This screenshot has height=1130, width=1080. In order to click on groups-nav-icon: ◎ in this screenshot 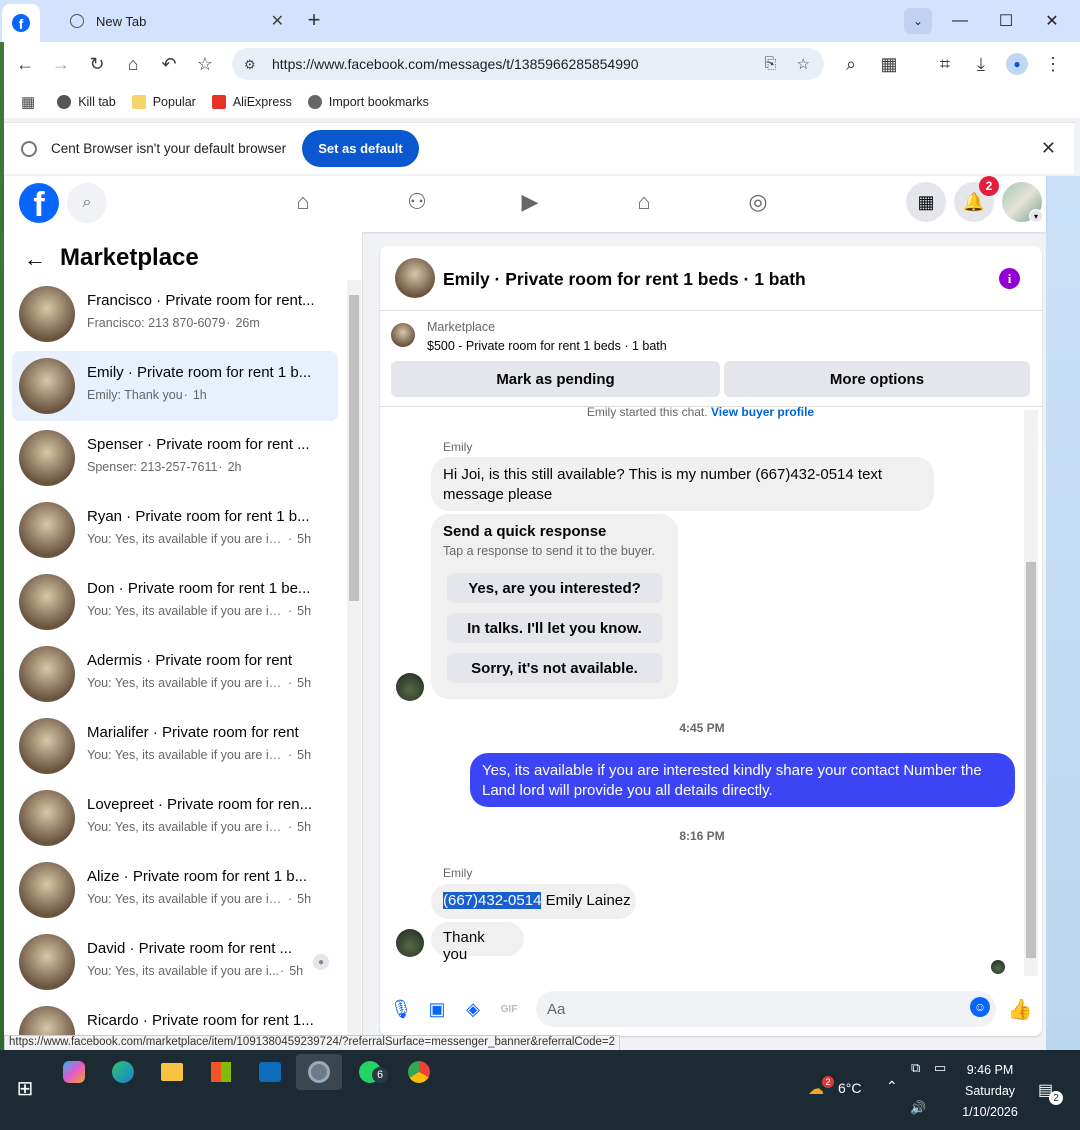, I will do `click(758, 202)`.